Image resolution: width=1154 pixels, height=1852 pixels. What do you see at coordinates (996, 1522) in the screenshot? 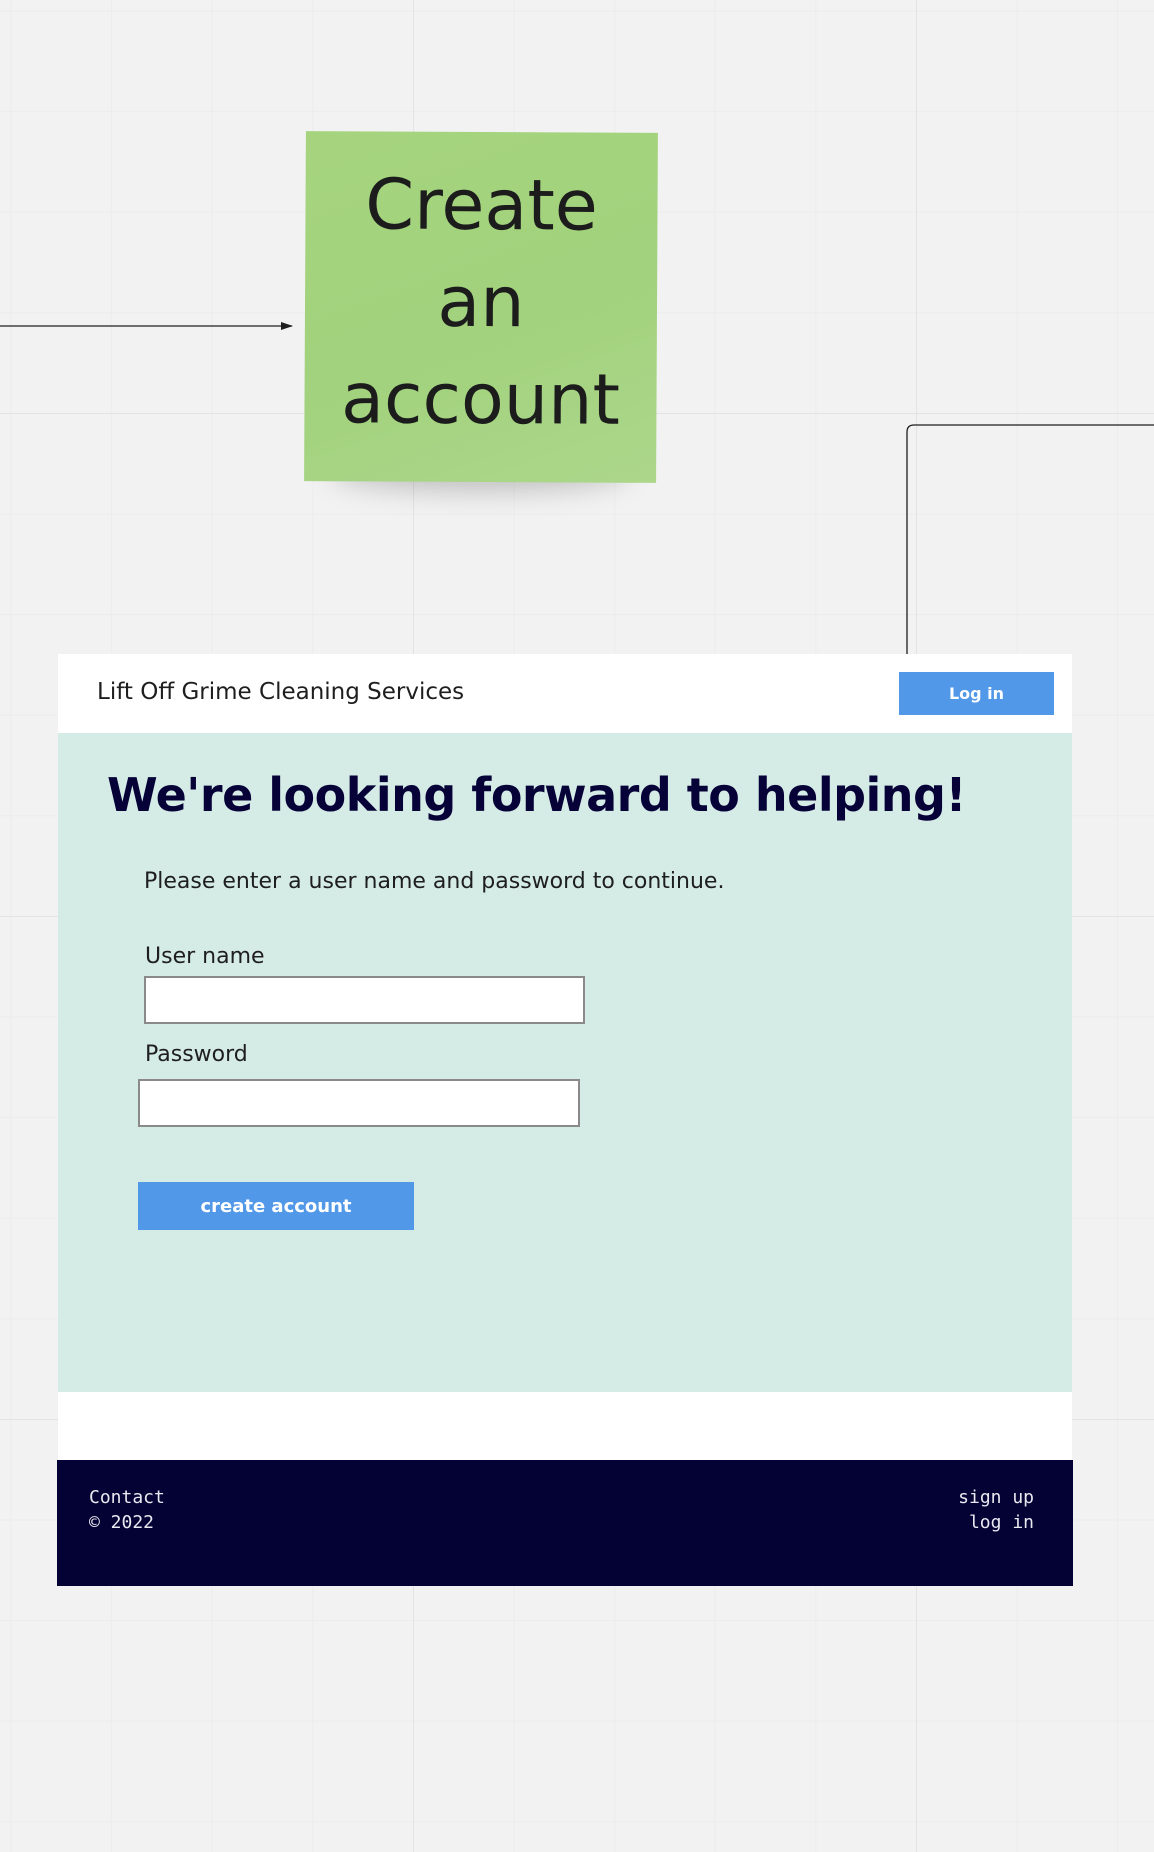
I see `log-in-link: log in` at bounding box center [996, 1522].